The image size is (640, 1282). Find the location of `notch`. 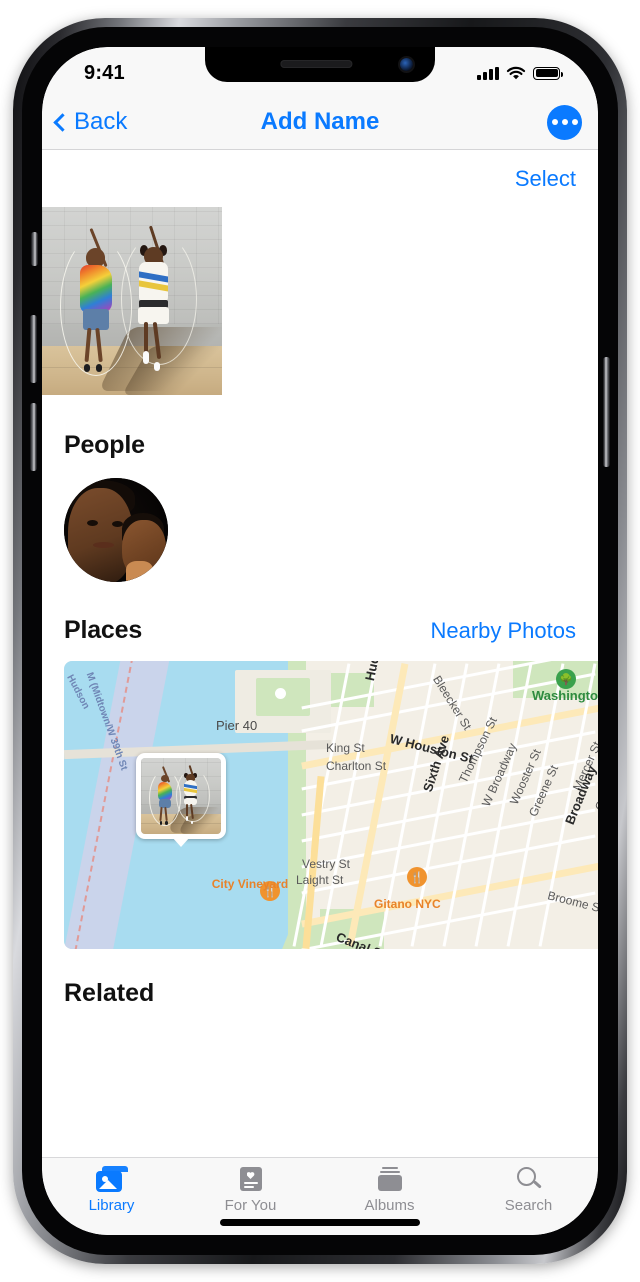

notch is located at coordinates (320, 64).